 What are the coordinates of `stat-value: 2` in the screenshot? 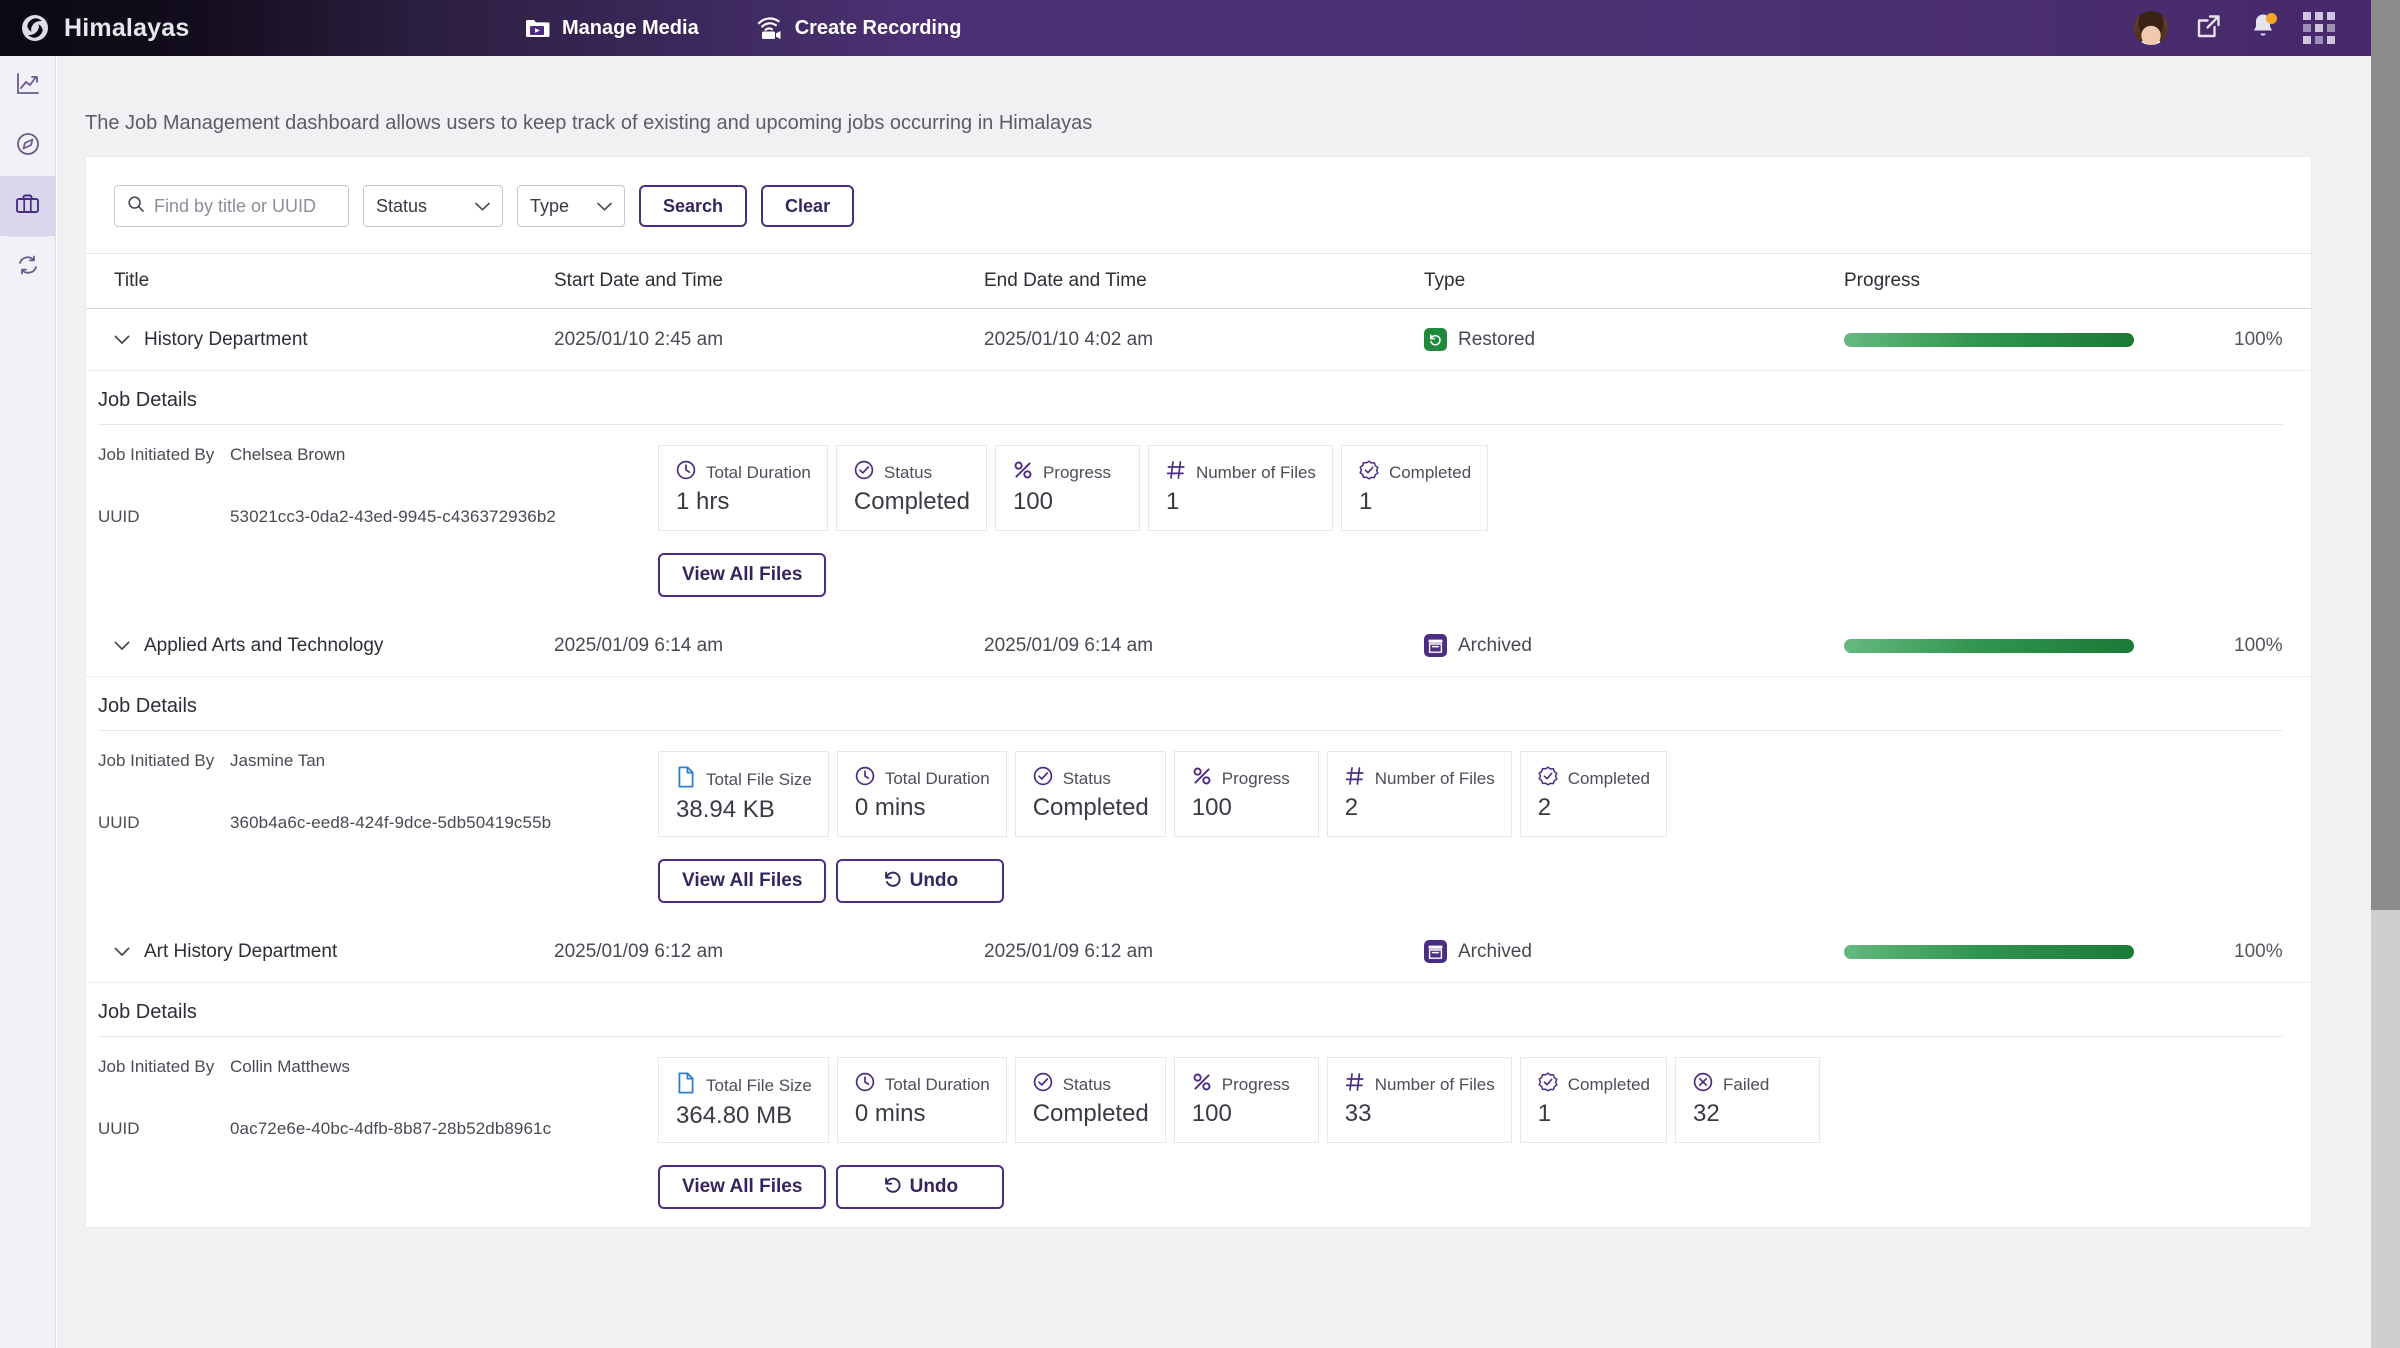 It's located at (1351, 807).